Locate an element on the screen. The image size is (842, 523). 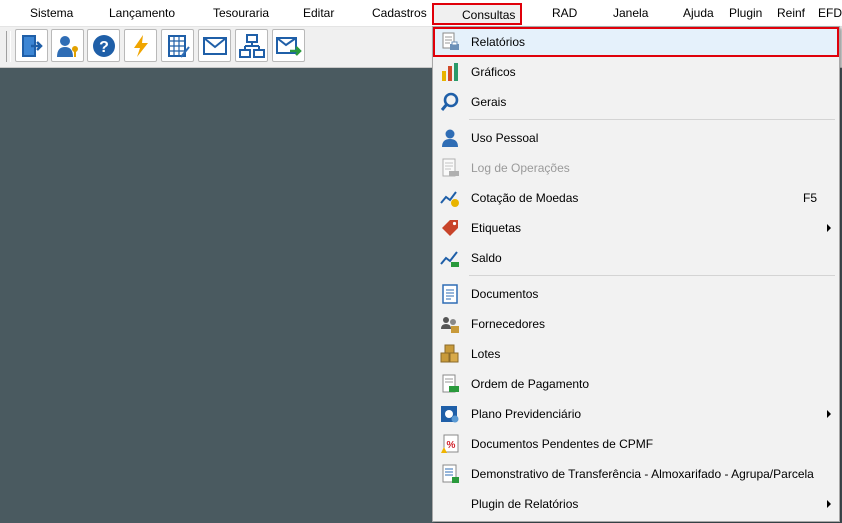
menu-item-log-de-operacoes: Log de Operações is located at coordinates (636, 168).